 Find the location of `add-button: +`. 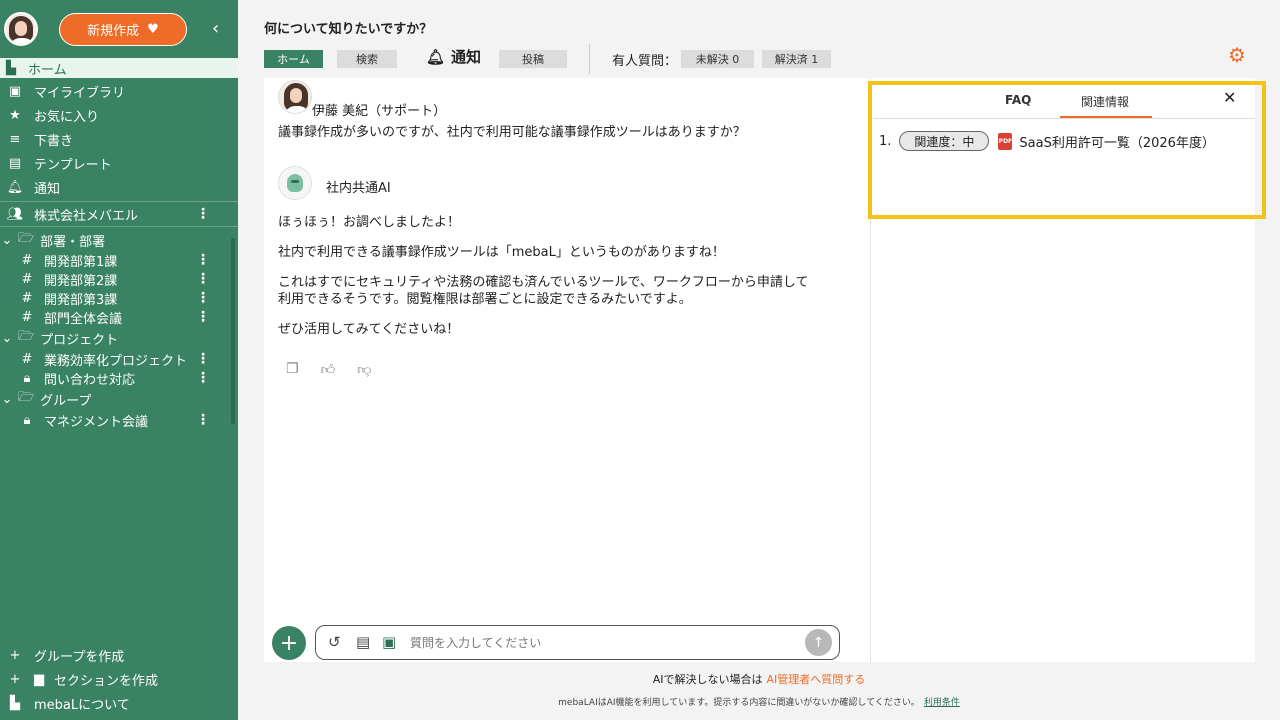

add-button: + is located at coordinates (289, 643).